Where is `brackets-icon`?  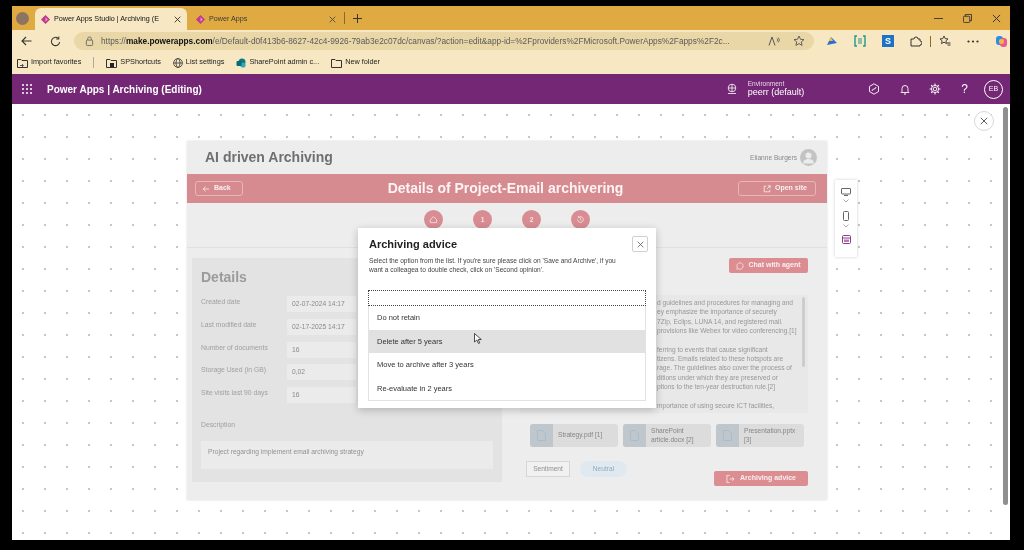
brackets-icon is located at coordinates (860, 41).